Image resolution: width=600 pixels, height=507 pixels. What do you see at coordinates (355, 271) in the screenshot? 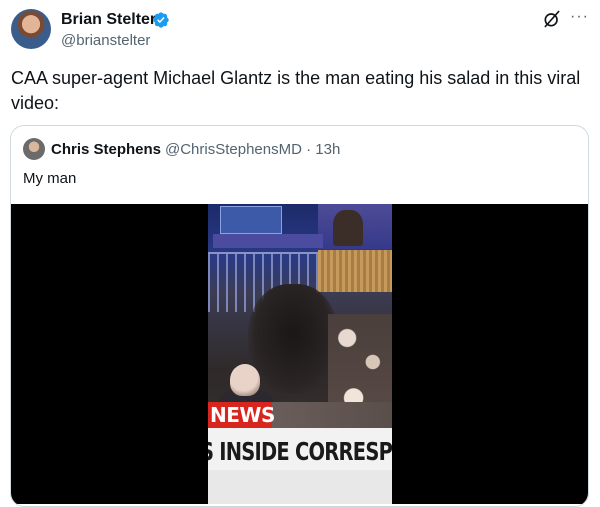
I see `head-table` at bounding box center [355, 271].